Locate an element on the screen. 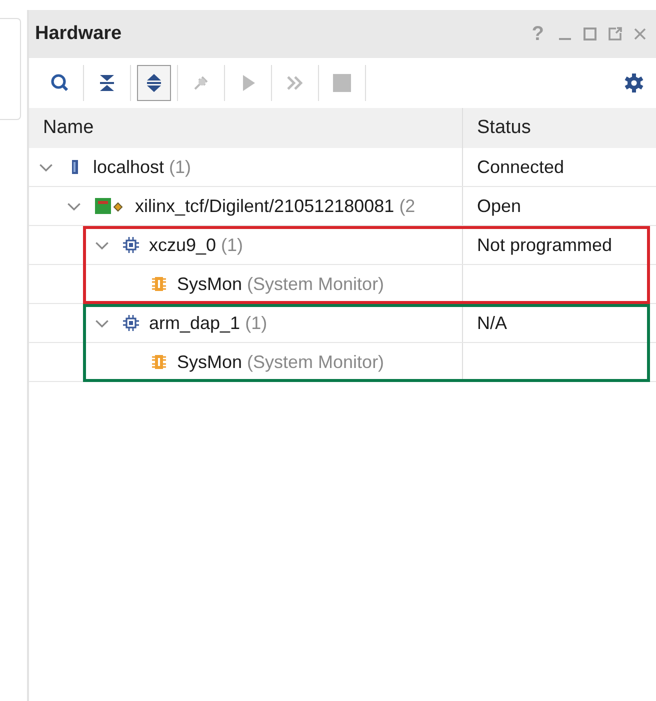  panel-title: Hardware is located at coordinates (78, 34).